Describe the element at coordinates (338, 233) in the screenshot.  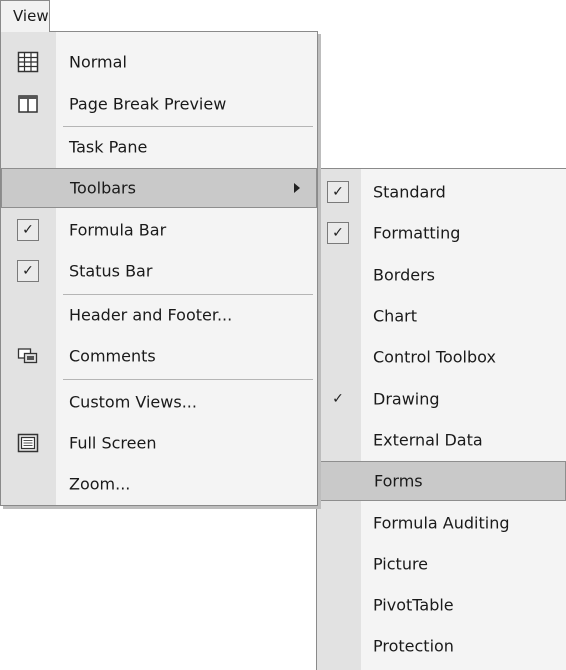
I see `formatting-check-icon: ✓` at that location.